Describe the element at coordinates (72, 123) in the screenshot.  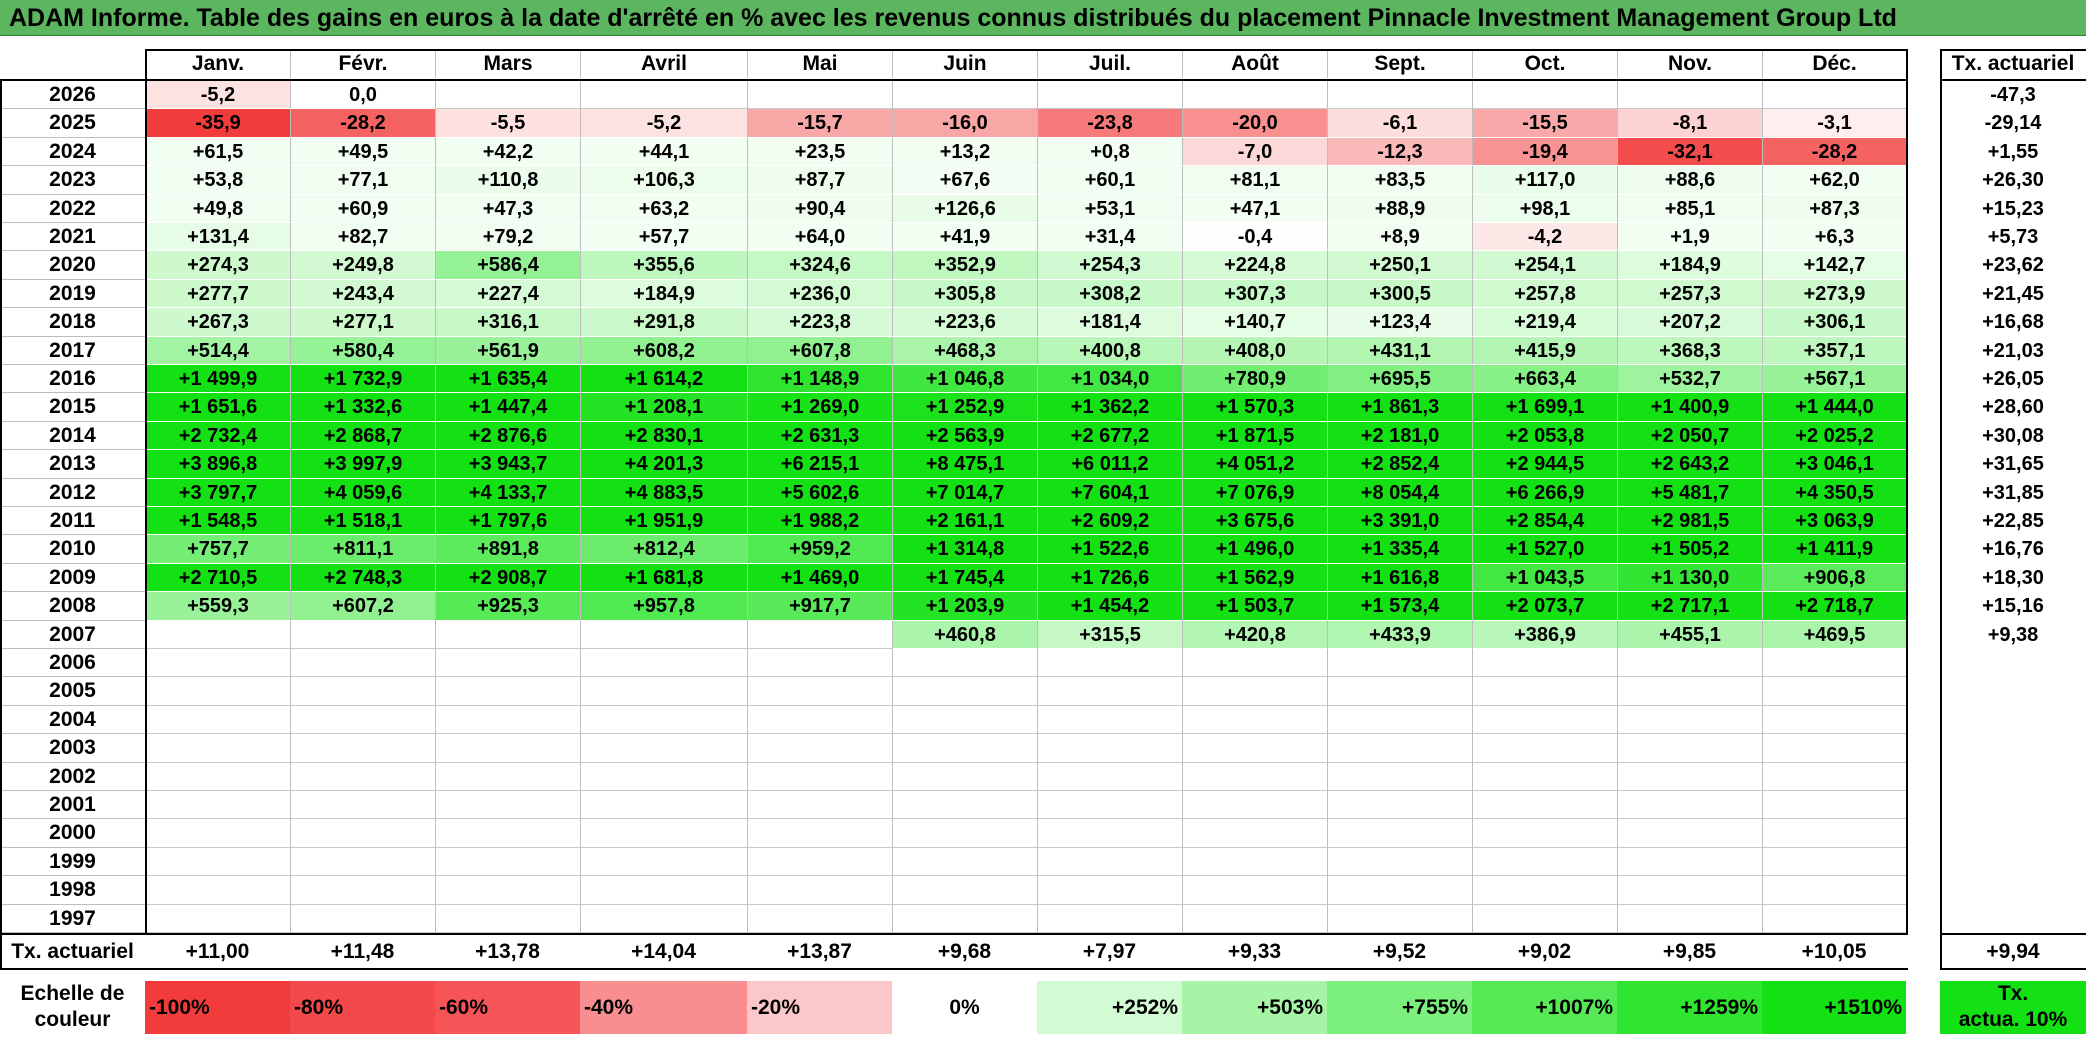
I see `year-label: 2025` at that location.